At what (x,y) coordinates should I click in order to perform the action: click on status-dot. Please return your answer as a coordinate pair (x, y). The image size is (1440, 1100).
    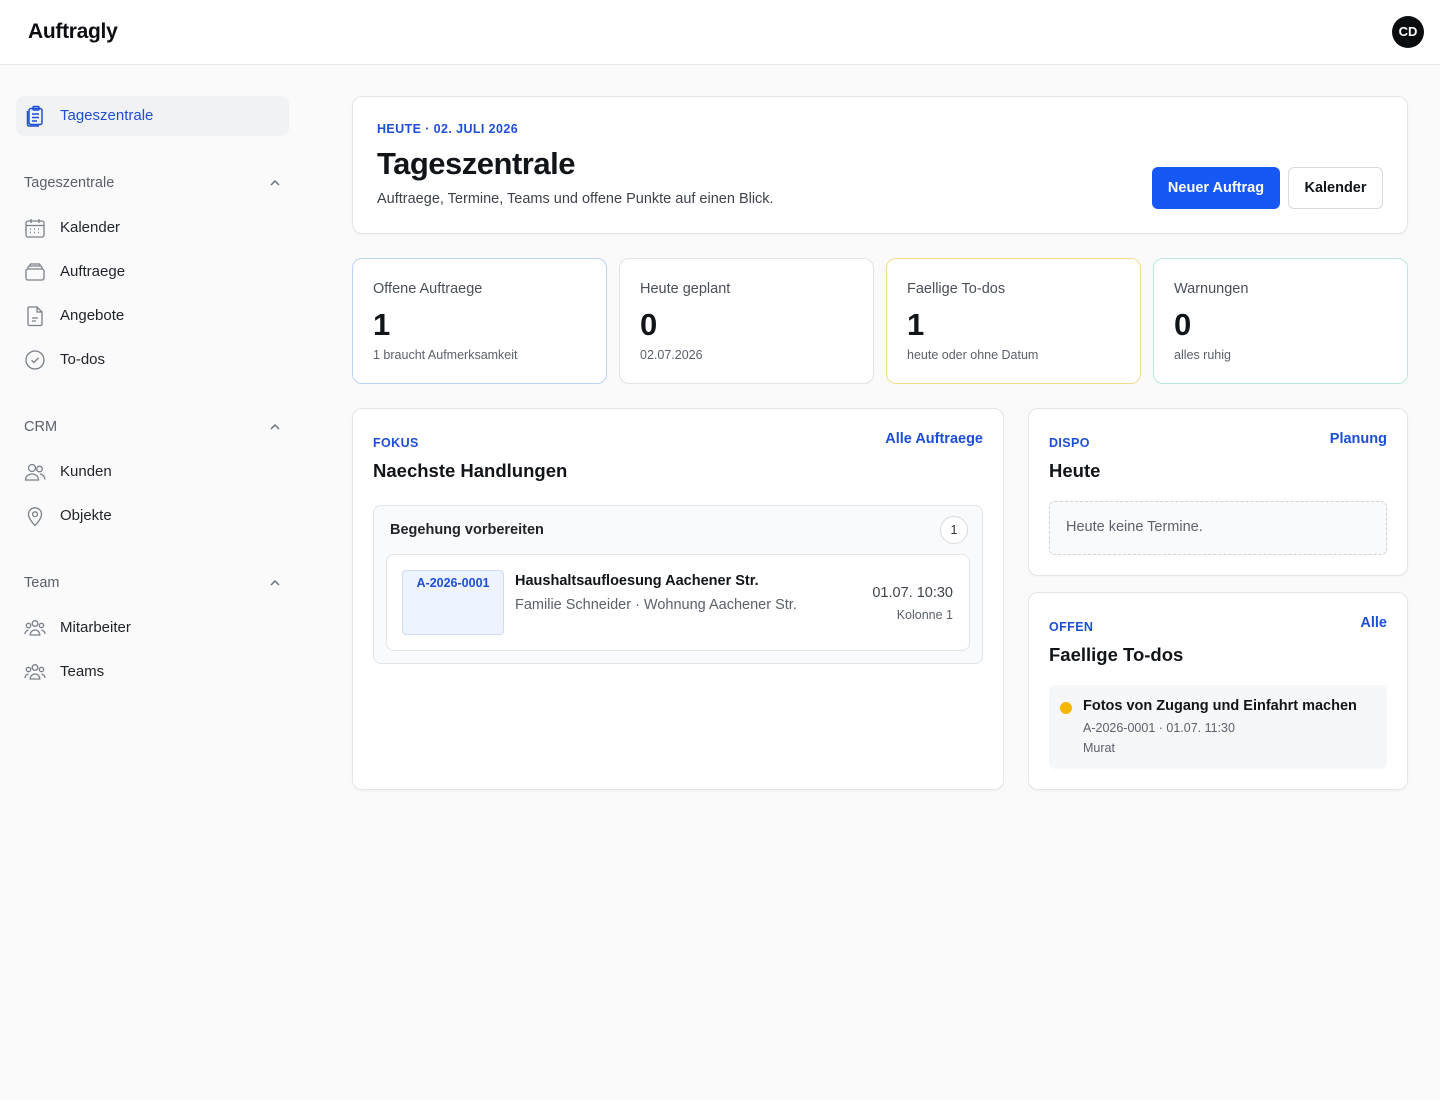
    Looking at the image, I should click on (1066, 708).